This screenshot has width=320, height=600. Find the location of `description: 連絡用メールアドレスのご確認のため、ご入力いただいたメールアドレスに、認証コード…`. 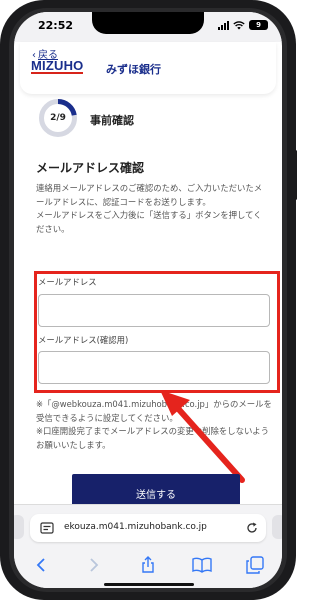

description: 連絡用メールアドレスのご確認のため、ご入力いただいたメールアドレスに、認証コード… is located at coordinates (152, 209).